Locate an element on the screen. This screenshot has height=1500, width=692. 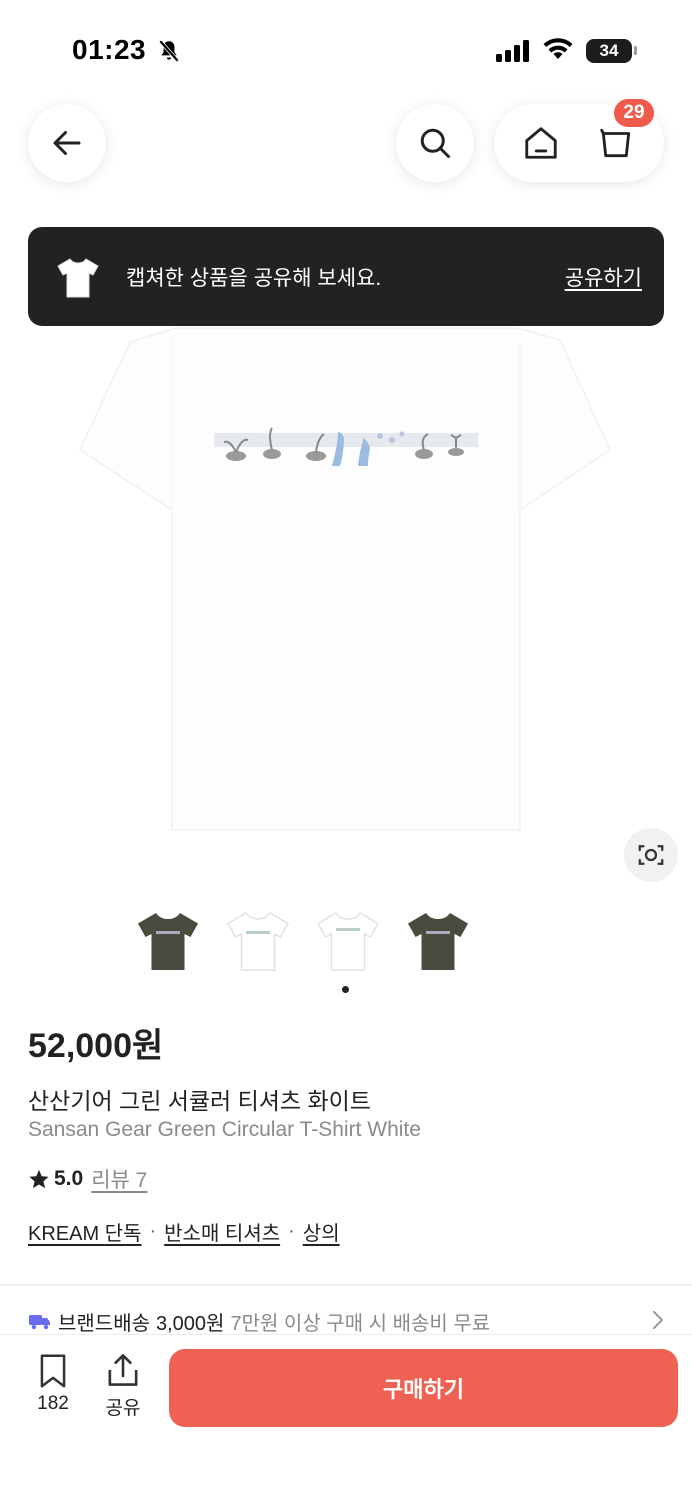
toast-message: 캡쳐한 상품을 공유해 보세요. is located at coordinates (254, 278).